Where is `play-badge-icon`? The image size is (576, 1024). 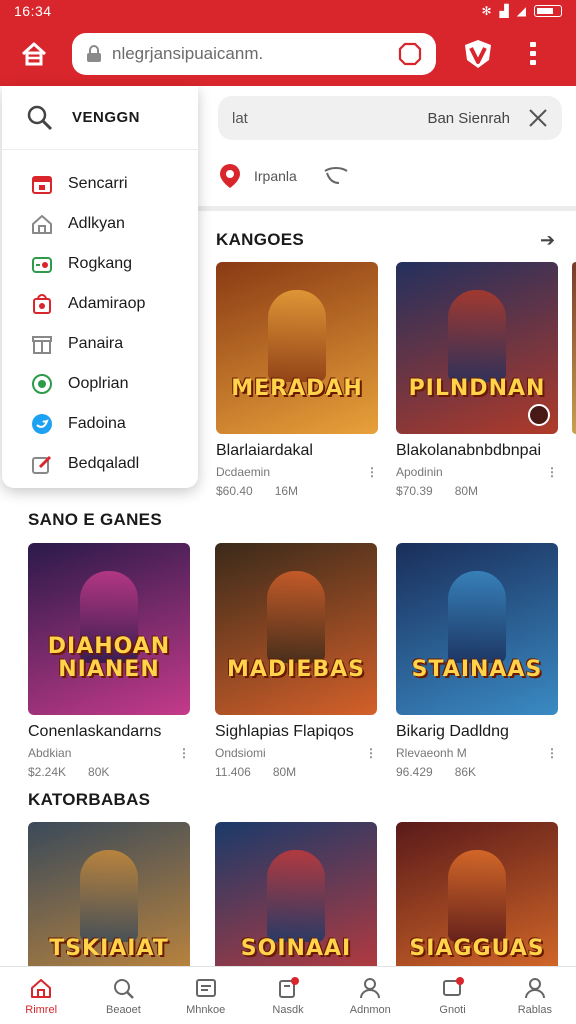
play-badge-icon is located at coordinates (539, 415).